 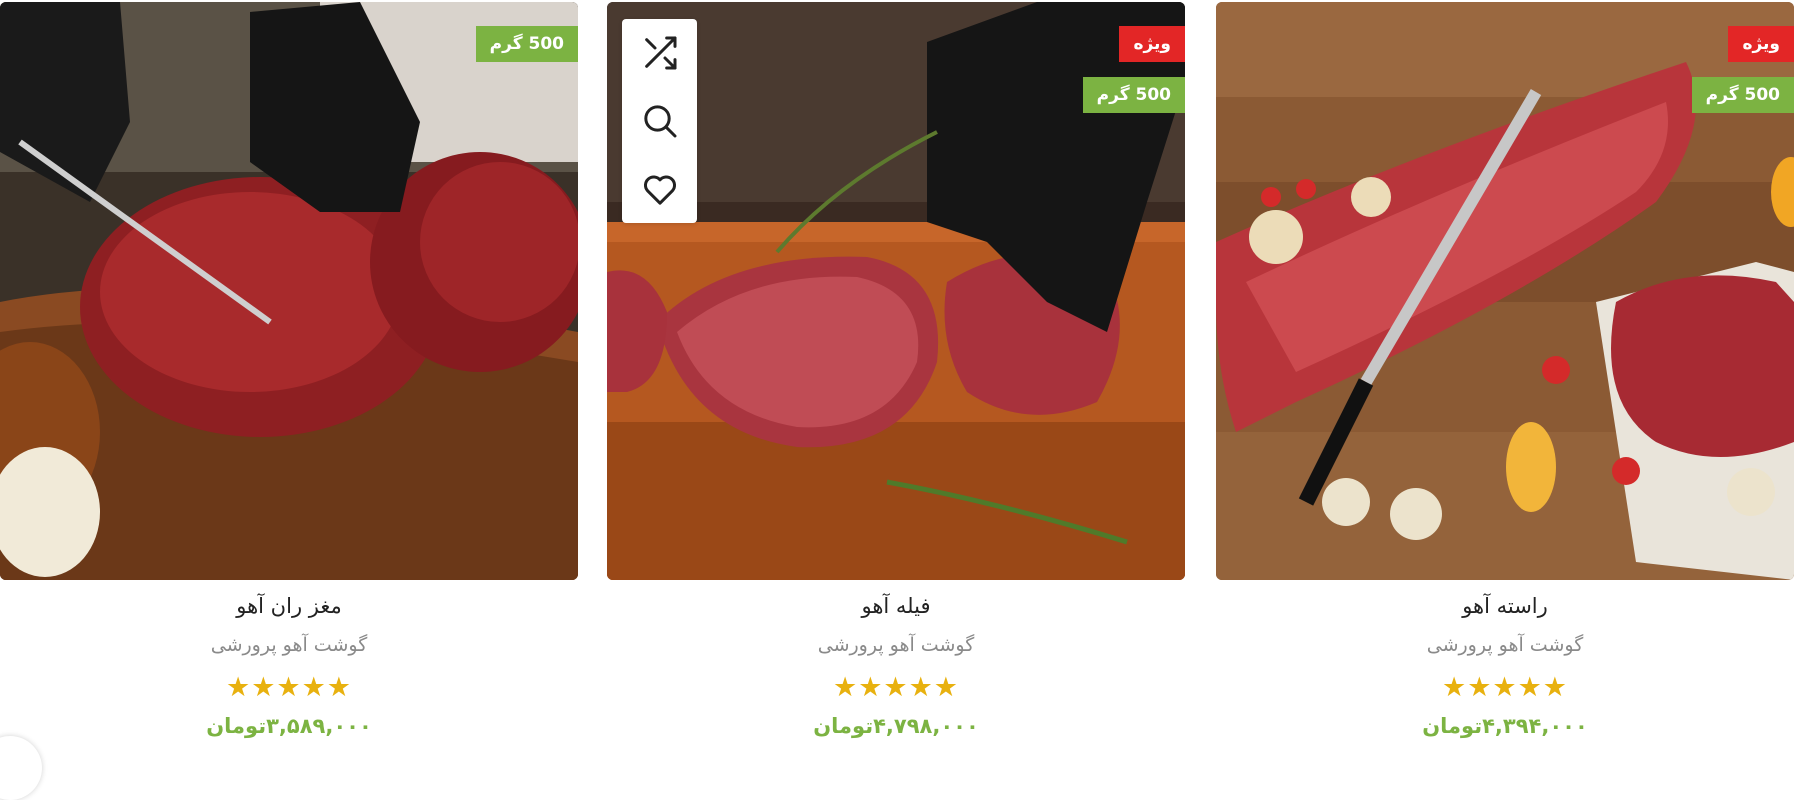 What do you see at coordinates (896, 606) in the screenshot?
I see `product-title: فیله آهو` at bounding box center [896, 606].